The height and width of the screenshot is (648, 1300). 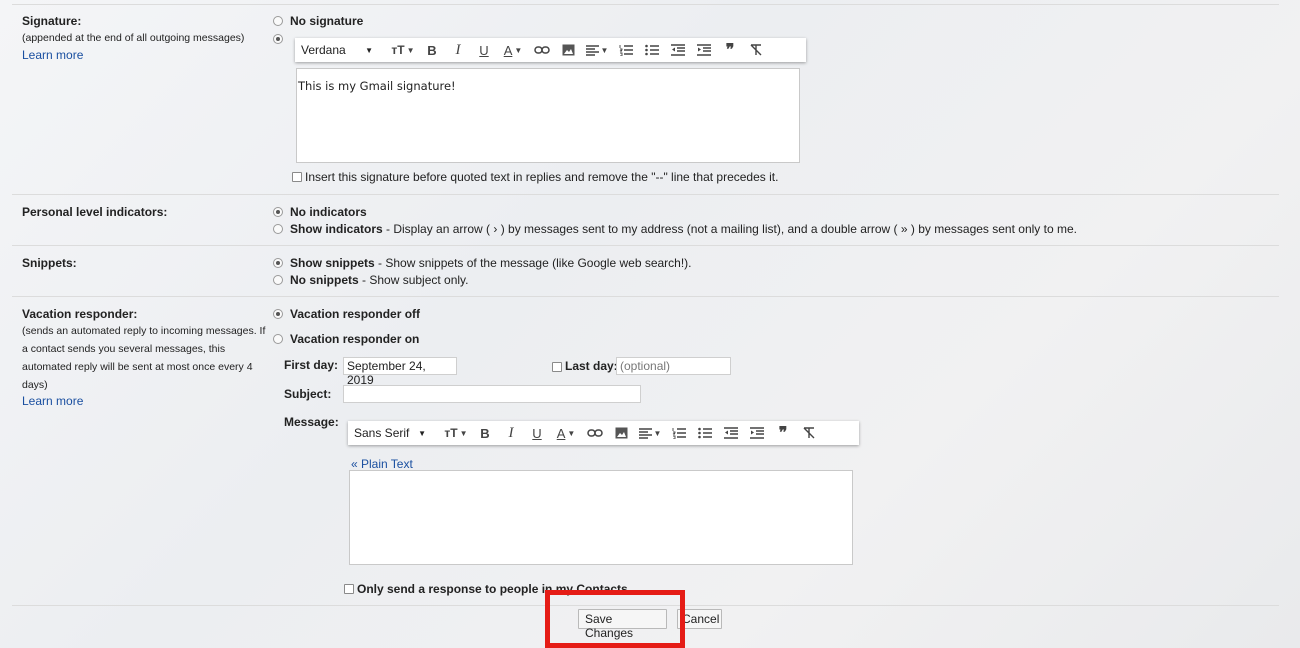 I want to click on insert-before-quoted-checkbox, so click(x=297, y=177).